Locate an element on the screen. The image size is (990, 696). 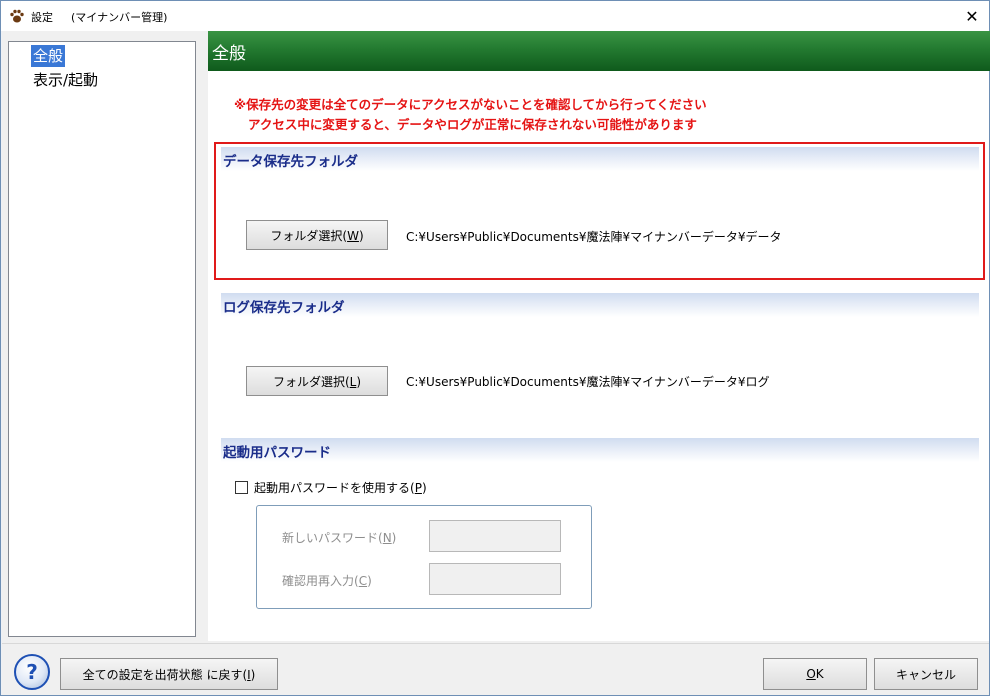
footer-bar: ? 全ての設定を出荷状態 に戻す(I) OK キャンセル is located at coordinates (495, 669).